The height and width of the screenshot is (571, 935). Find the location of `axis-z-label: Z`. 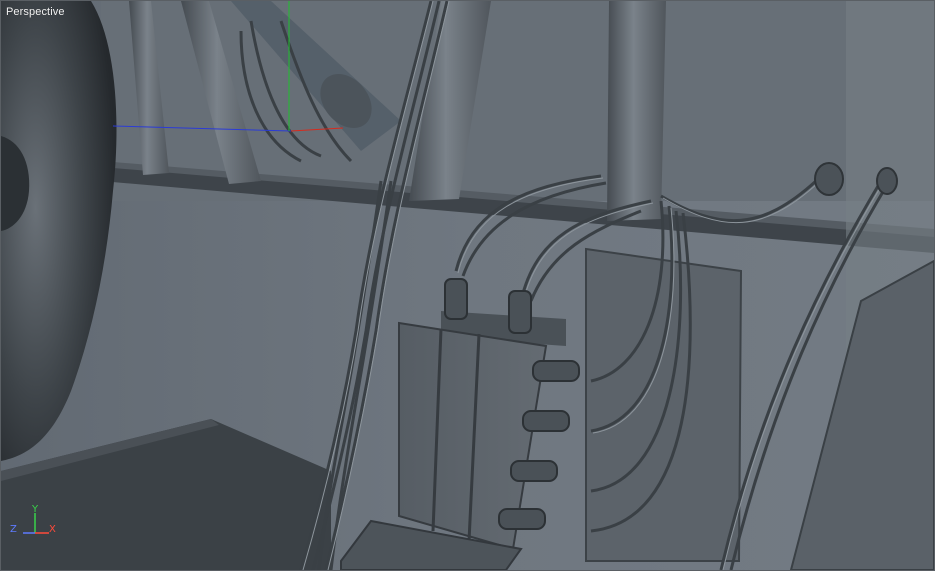

axis-z-label: Z is located at coordinates (13, 529).